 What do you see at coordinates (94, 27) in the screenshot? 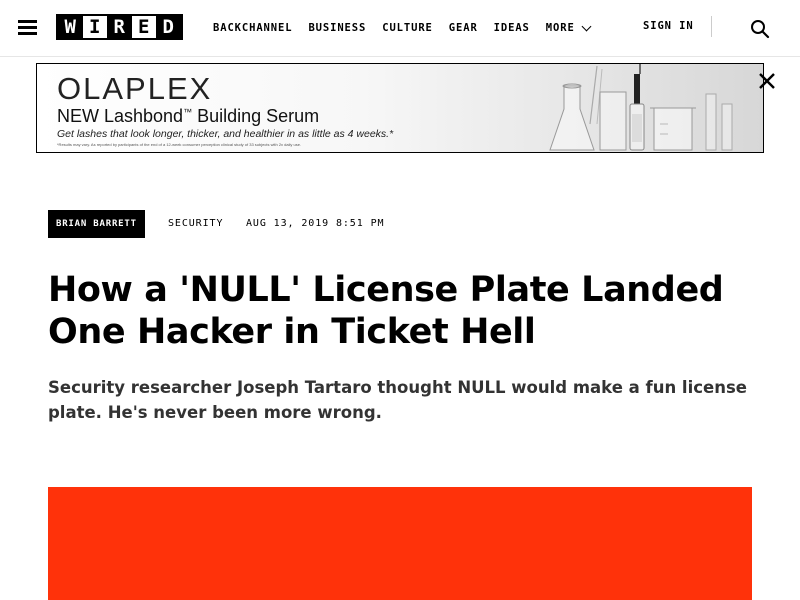
I see `logo-letter: I` at bounding box center [94, 27].